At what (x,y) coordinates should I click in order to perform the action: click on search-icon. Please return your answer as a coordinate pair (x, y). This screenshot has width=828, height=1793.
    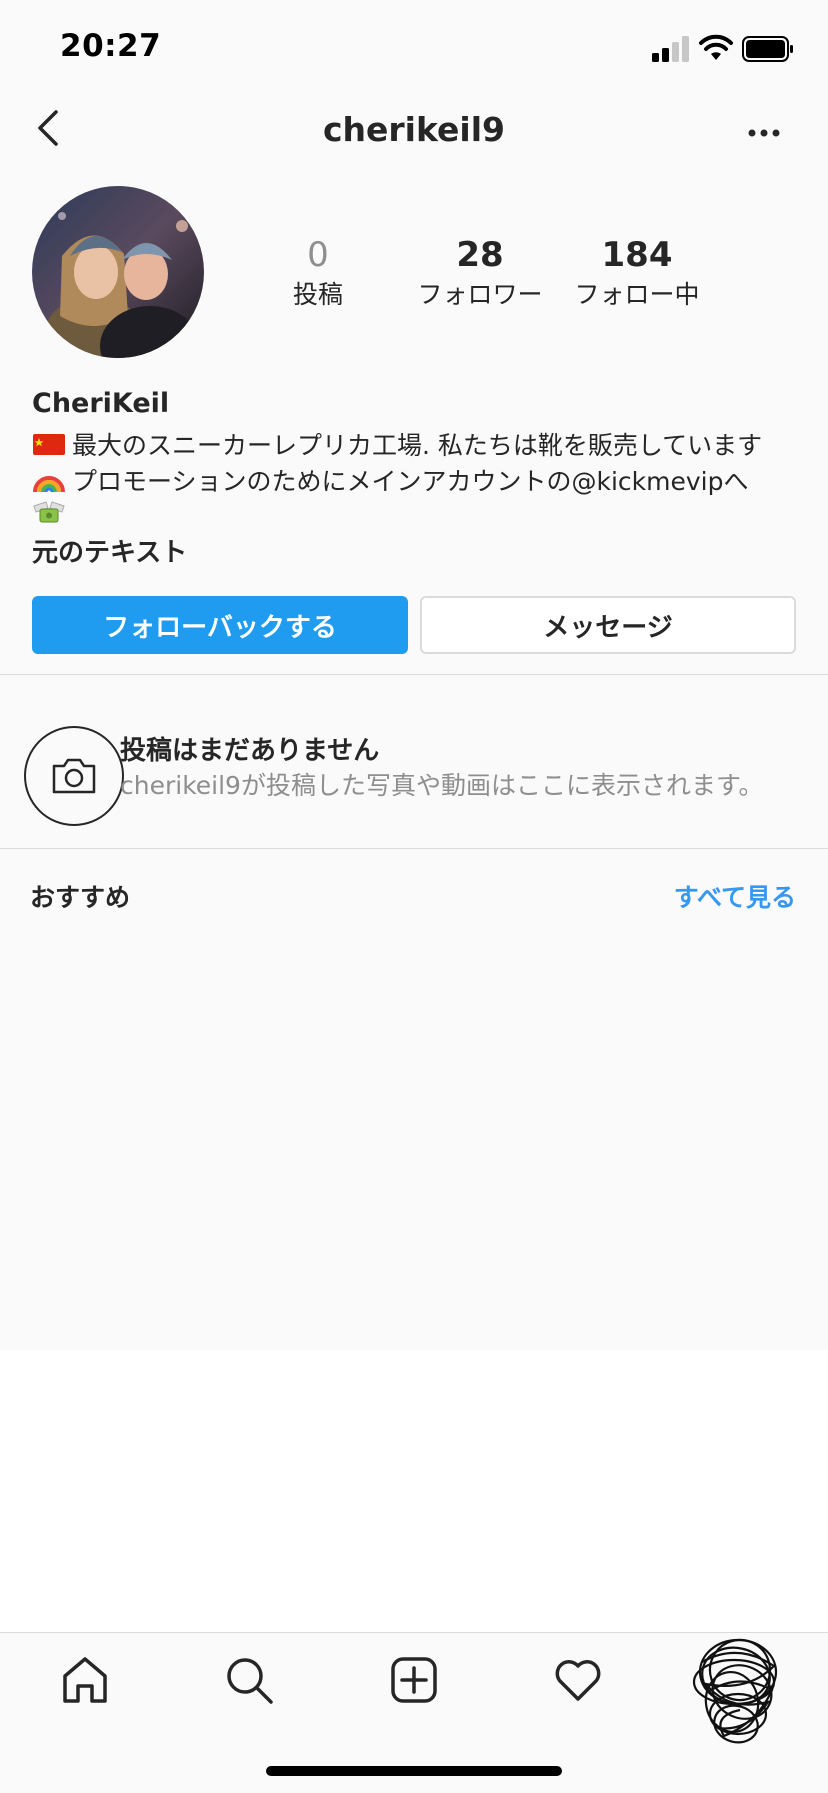
    Looking at the image, I should click on (250, 1681).